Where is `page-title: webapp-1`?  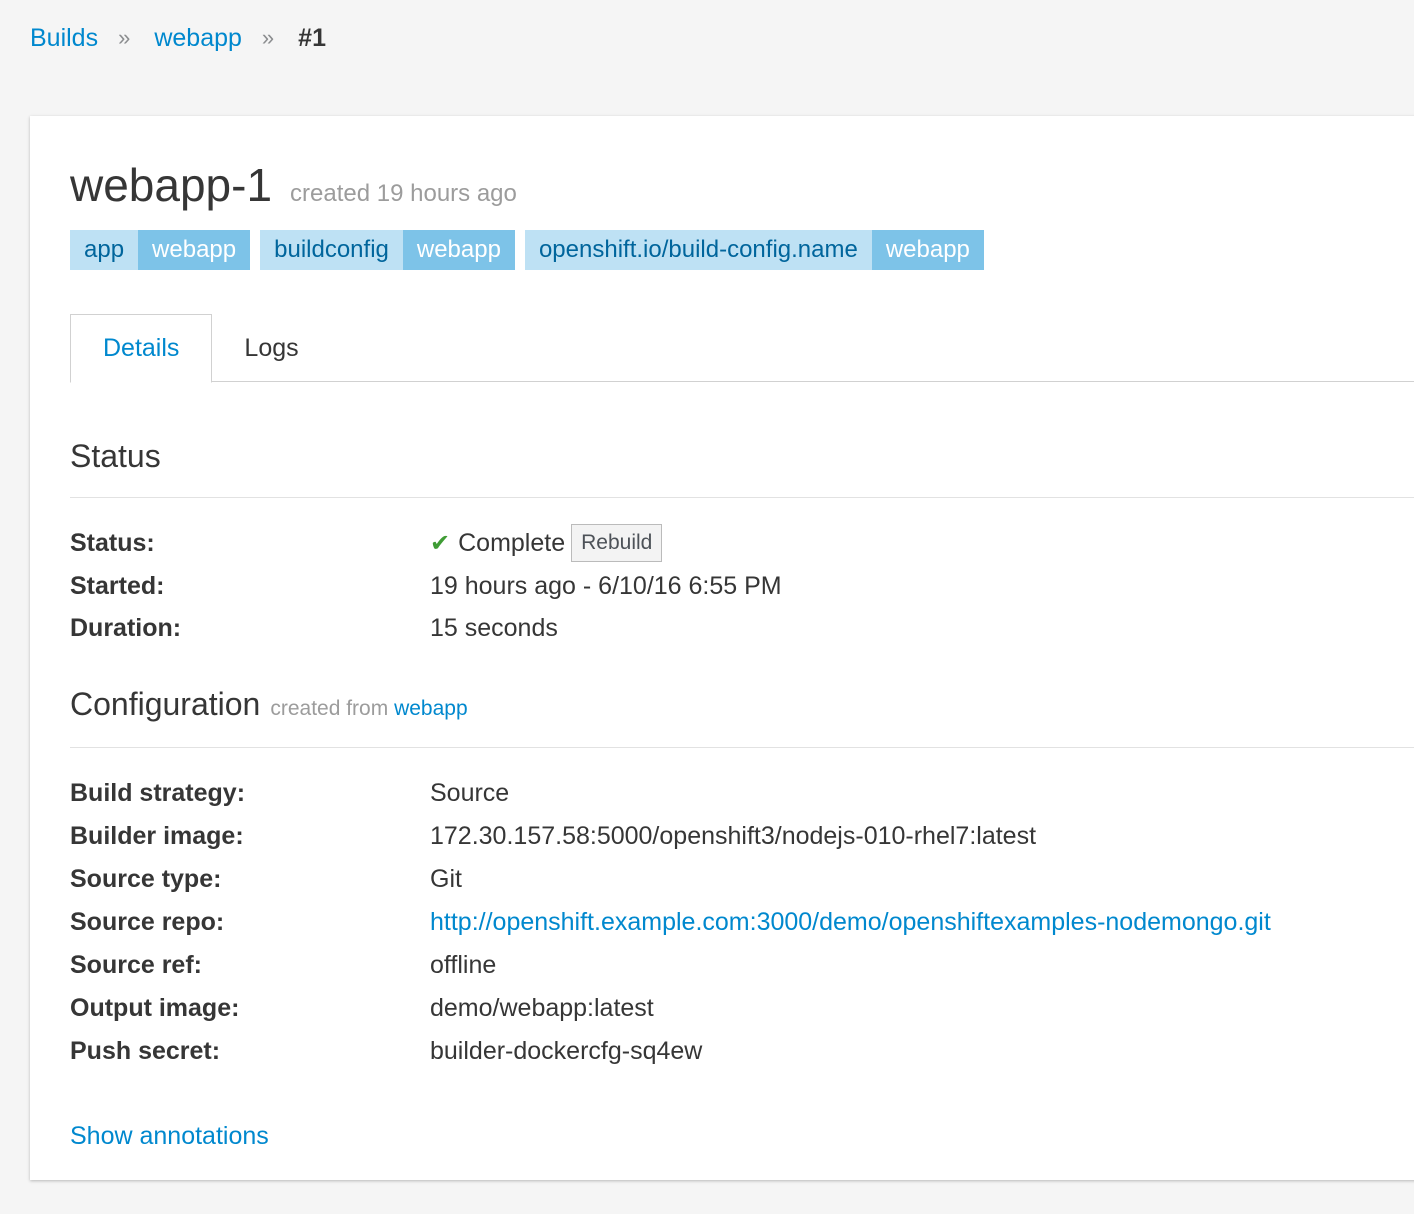
page-title: webapp-1 is located at coordinates (171, 185).